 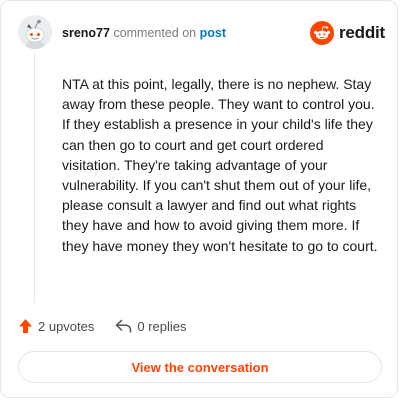 I want to click on comment-actions: 2 upvotes 0 replies, so click(x=102, y=326).